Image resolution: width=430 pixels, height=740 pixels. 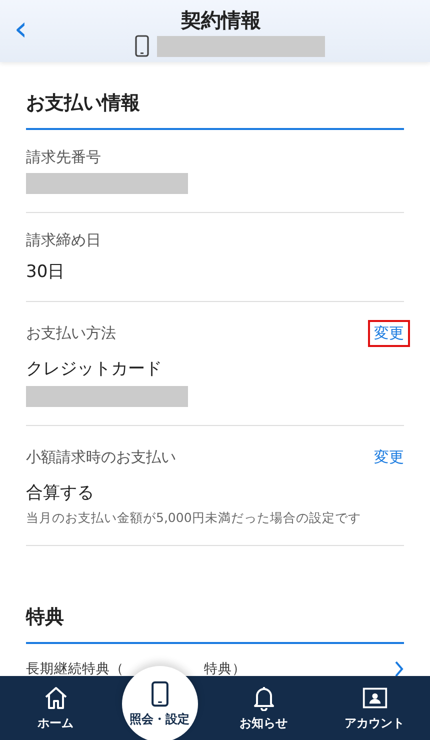 What do you see at coordinates (194, 518) in the screenshot?
I see `field-note: 当月のお支払い金額が5,000円未満だった場合の設定です` at bounding box center [194, 518].